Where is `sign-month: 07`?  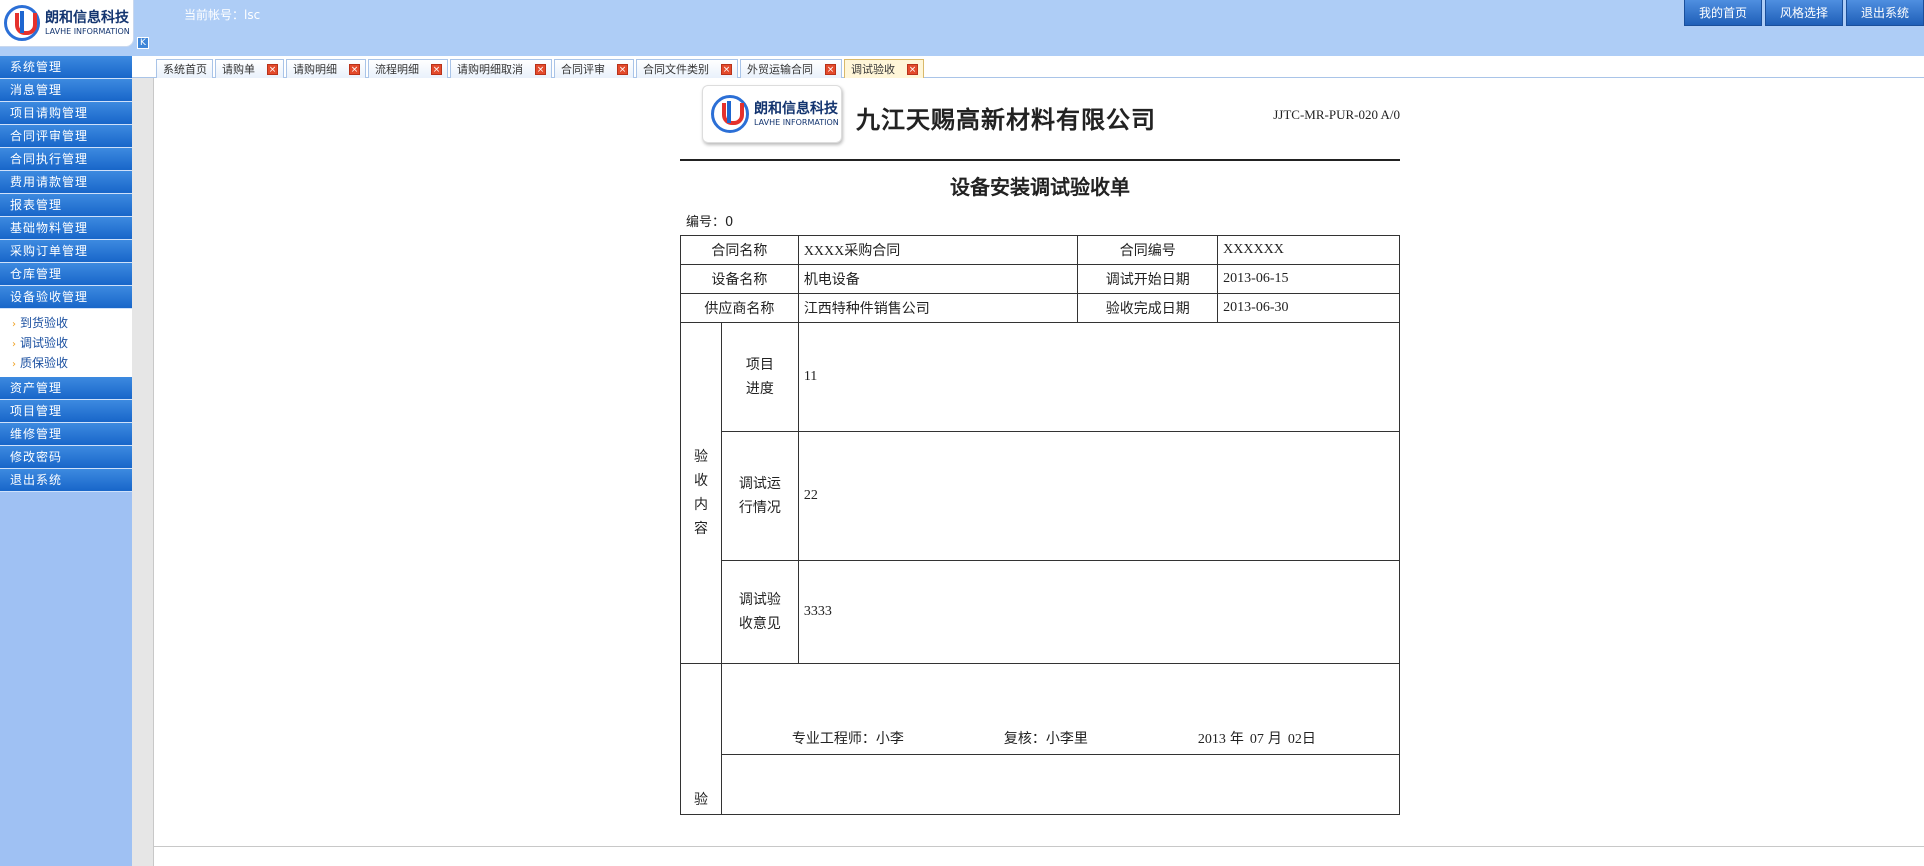
sign-month: 07 is located at coordinates (1256, 739).